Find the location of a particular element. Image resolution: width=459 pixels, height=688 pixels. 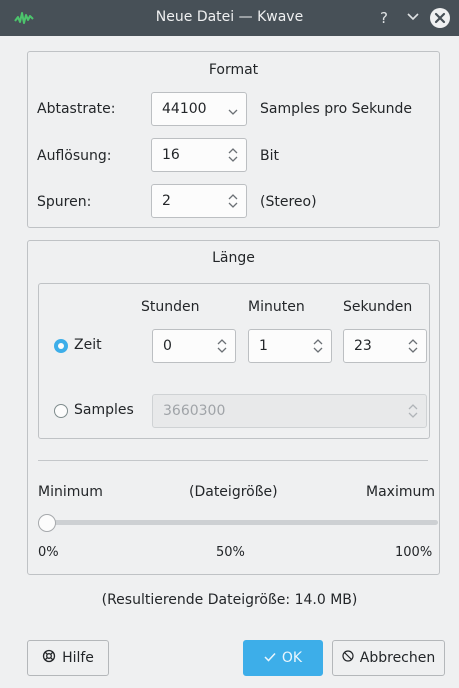

samples-radio-label: Samples is located at coordinates (104, 410).